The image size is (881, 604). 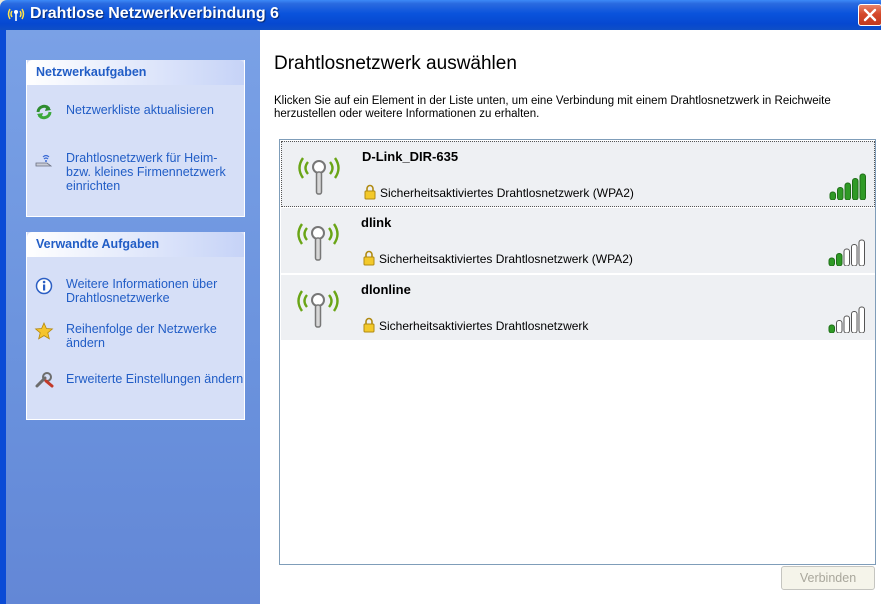 What do you see at coordinates (44, 160) in the screenshot?
I see `wizard-icon` at bounding box center [44, 160].